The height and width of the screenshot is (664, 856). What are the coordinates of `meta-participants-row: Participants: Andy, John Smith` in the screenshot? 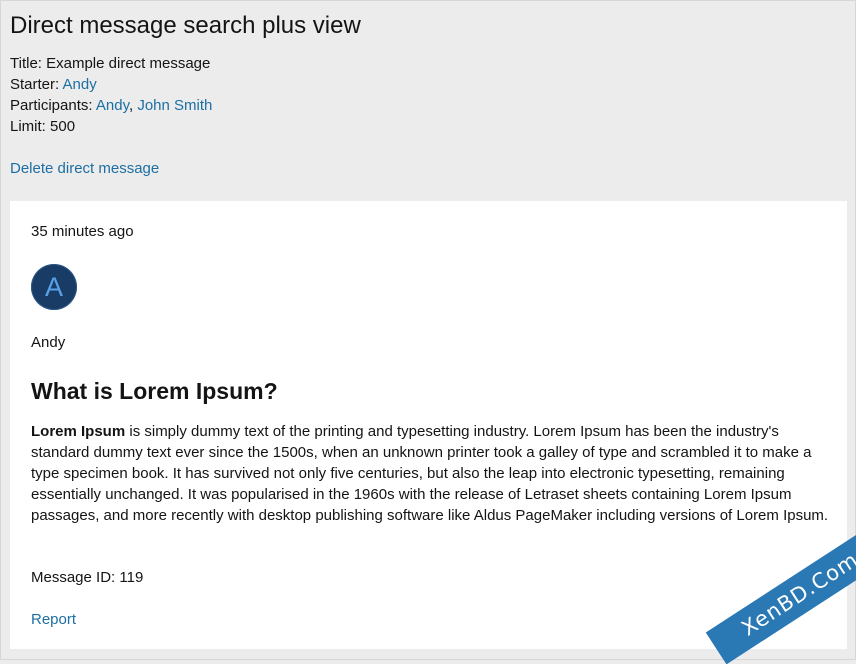 It's located at (111, 105).